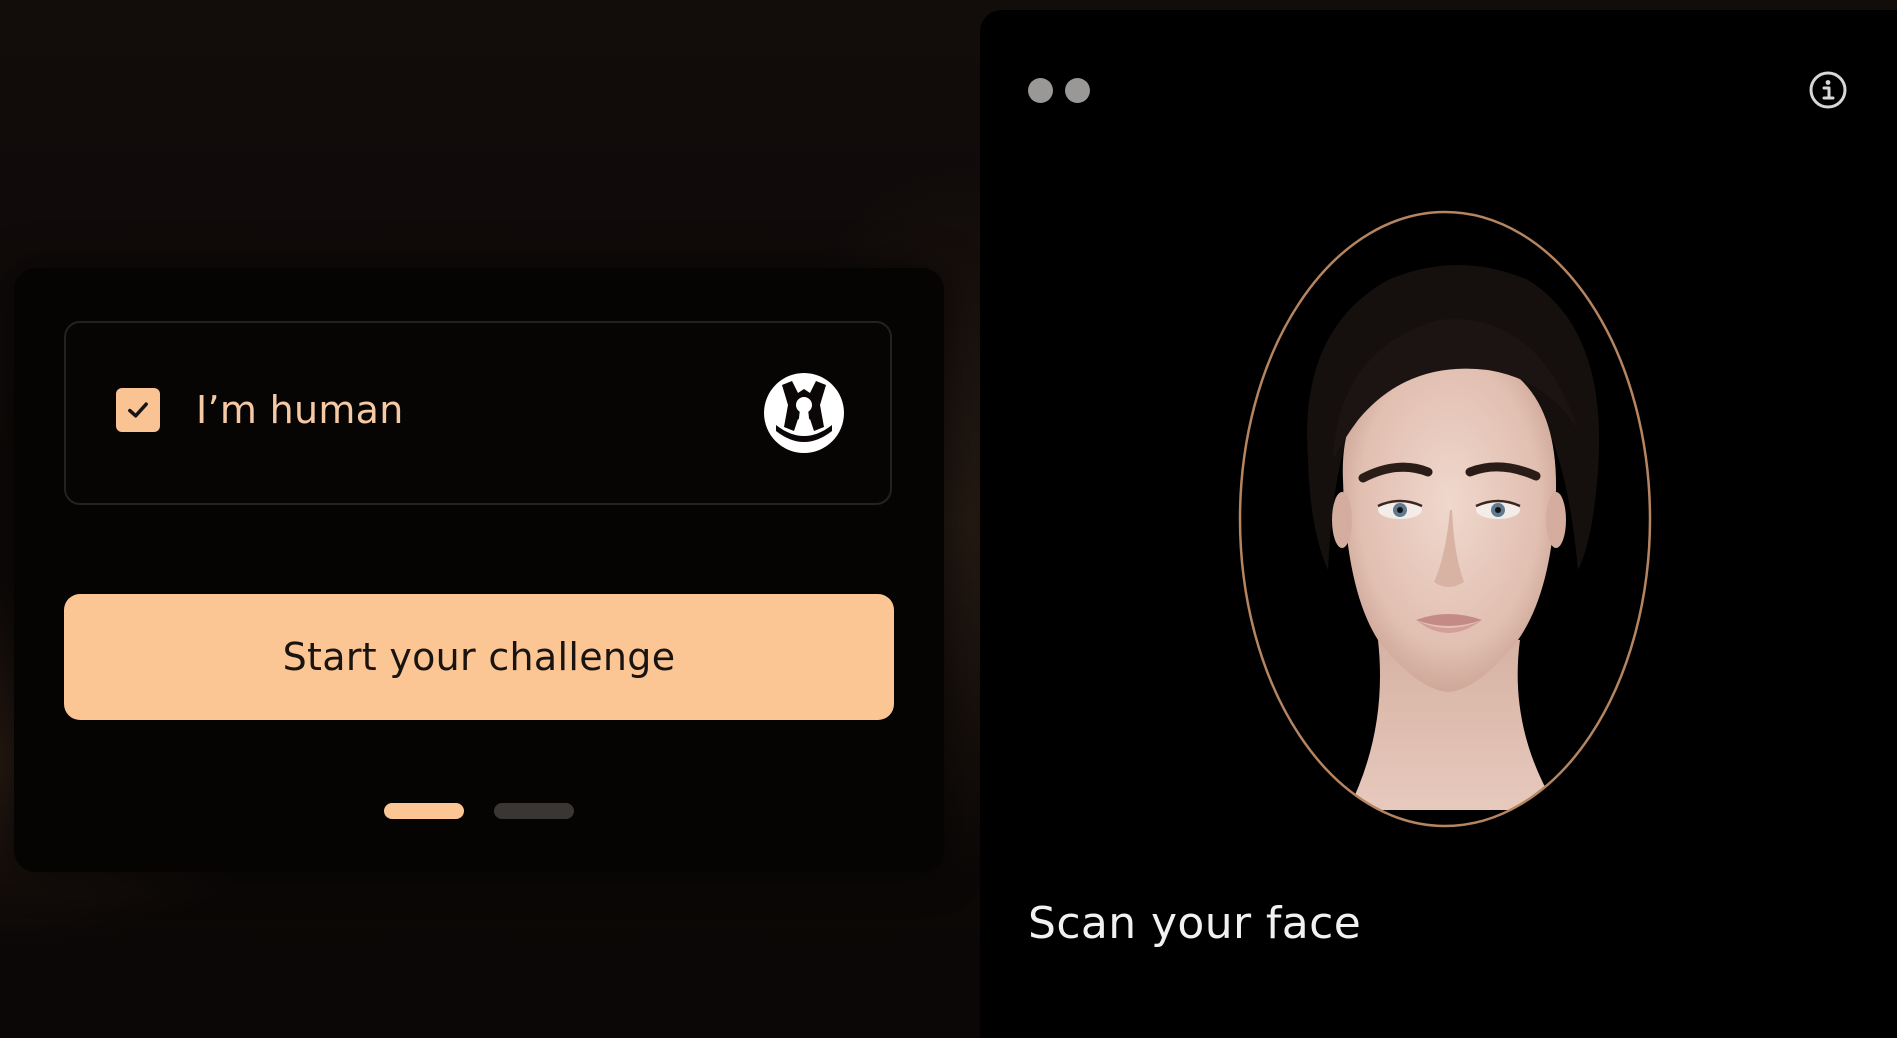 The height and width of the screenshot is (1038, 1897). Describe the element at coordinates (804, 413) in the screenshot. I see `brand-keyhole-shield-icon` at that location.